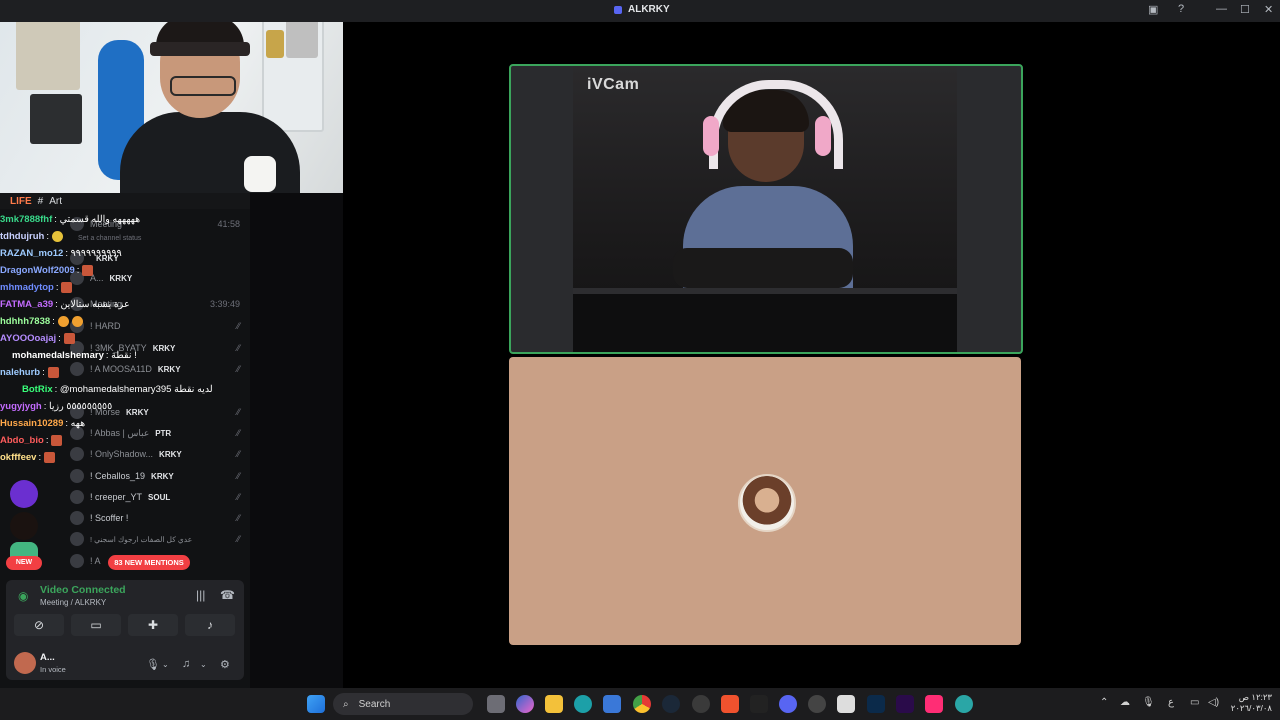 The height and width of the screenshot is (720, 1280). What do you see at coordinates (25, 663) in the screenshot?
I see `user-avatar` at bounding box center [25, 663].